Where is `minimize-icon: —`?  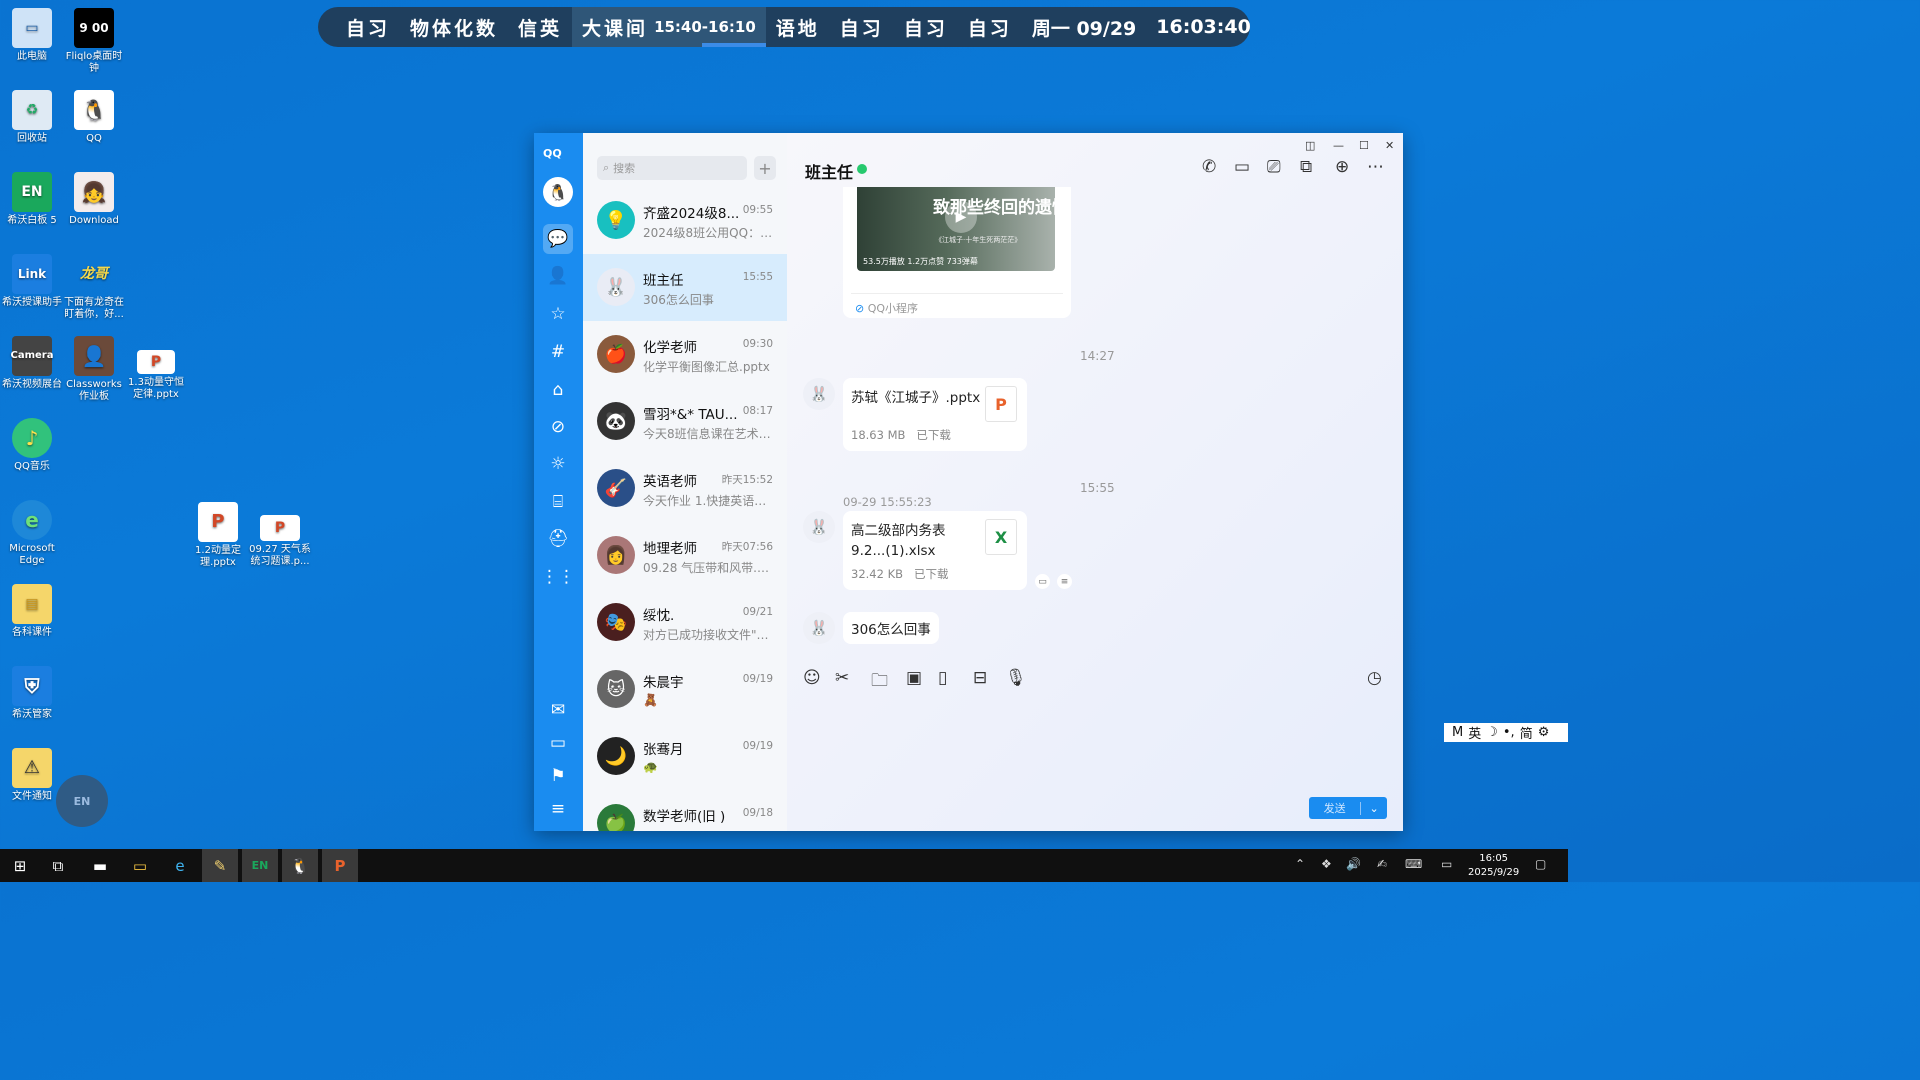 minimize-icon: — is located at coordinates (1338, 145).